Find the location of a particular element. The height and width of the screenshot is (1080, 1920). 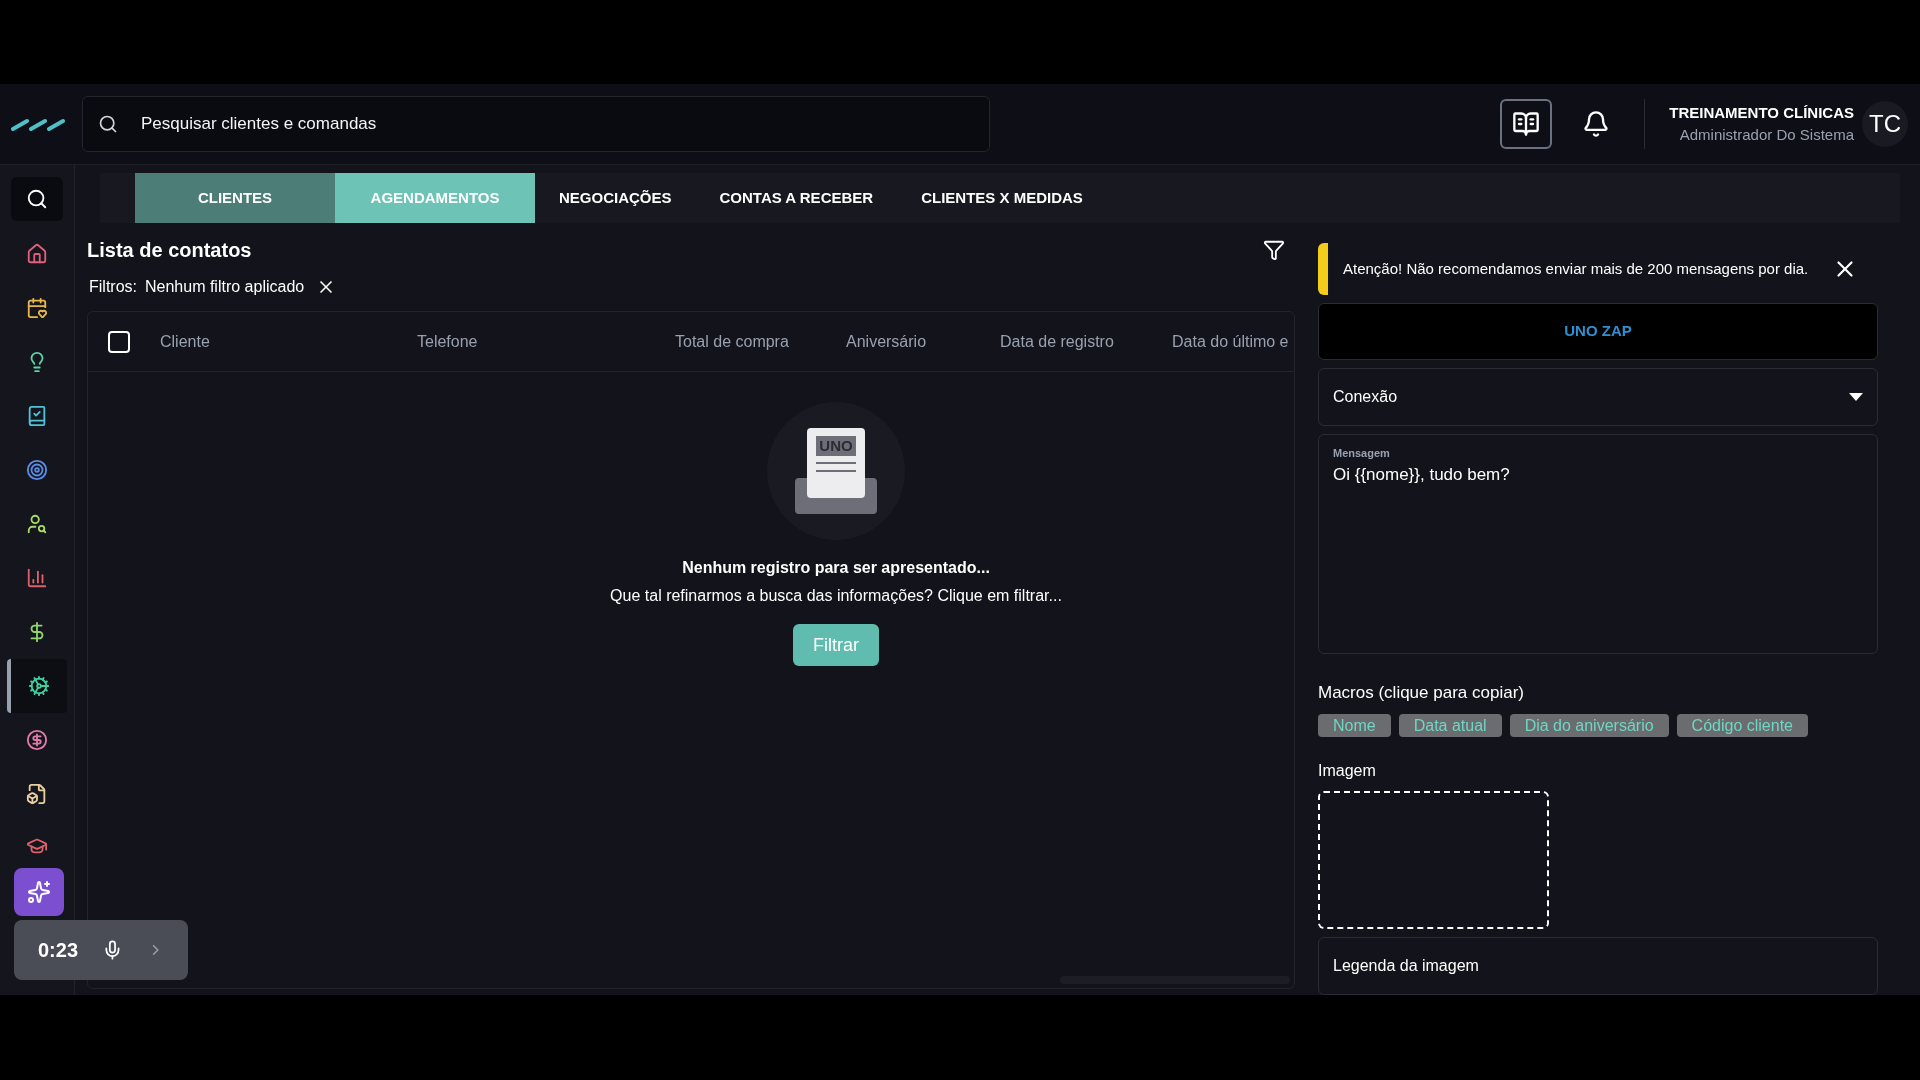

sidebar-item is located at coordinates (37, 686).